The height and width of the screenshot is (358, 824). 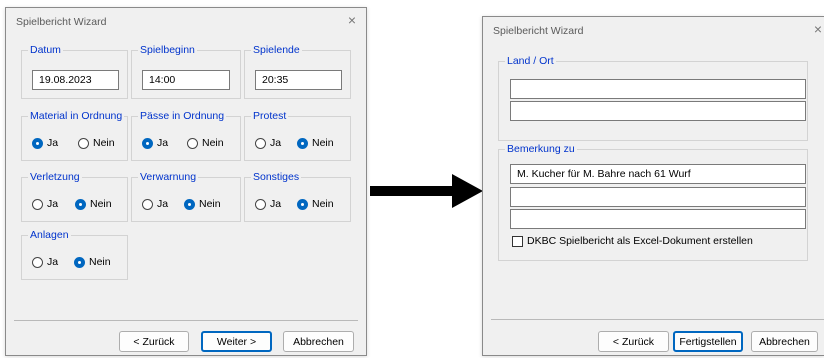 What do you see at coordinates (276, 177) in the screenshot?
I see `group-label-sonstiges: Sonstiges` at bounding box center [276, 177].